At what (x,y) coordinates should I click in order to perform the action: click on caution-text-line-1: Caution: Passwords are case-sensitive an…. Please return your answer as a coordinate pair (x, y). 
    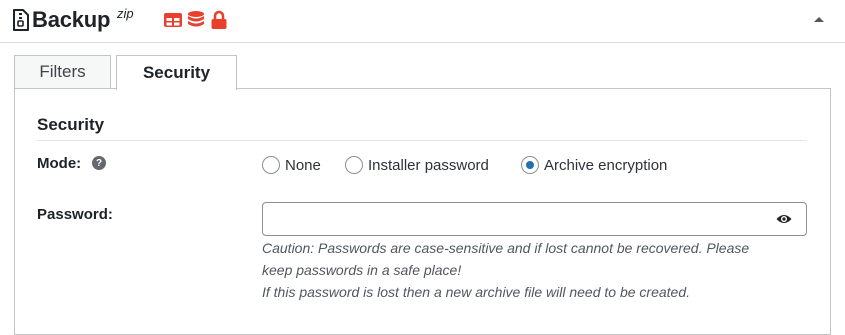
    Looking at the image, I should click on (506, 248).